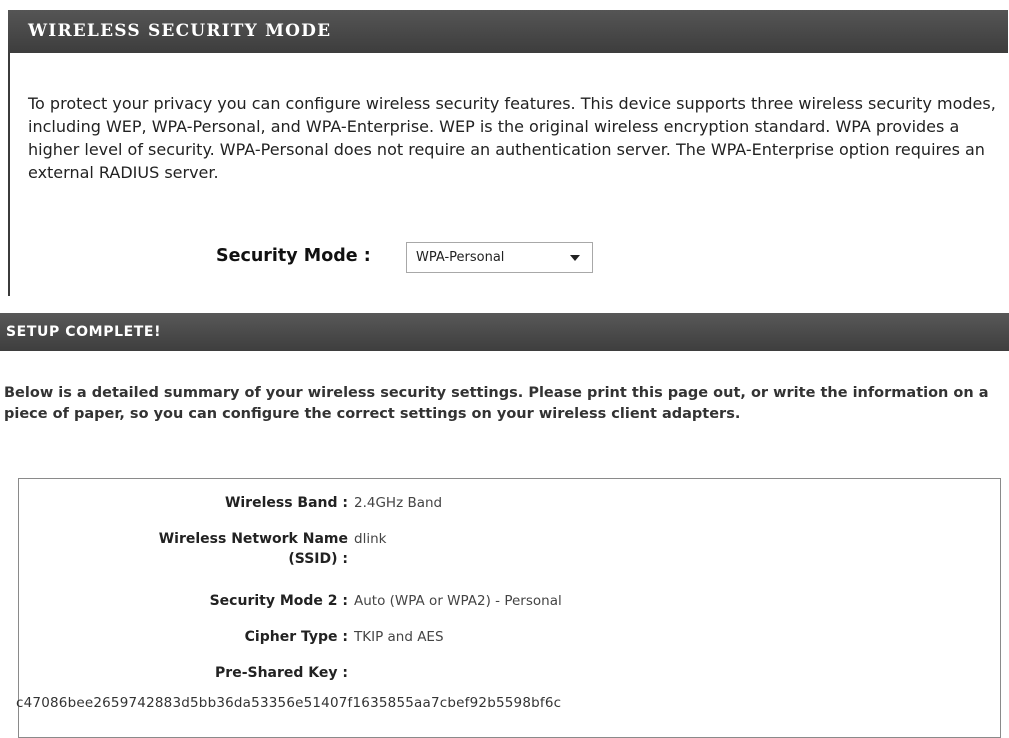  Describe the element at coordinates (278, 601) in the screenshot. I see `security-mode-2-label: Security Mode 2 :` at that location.